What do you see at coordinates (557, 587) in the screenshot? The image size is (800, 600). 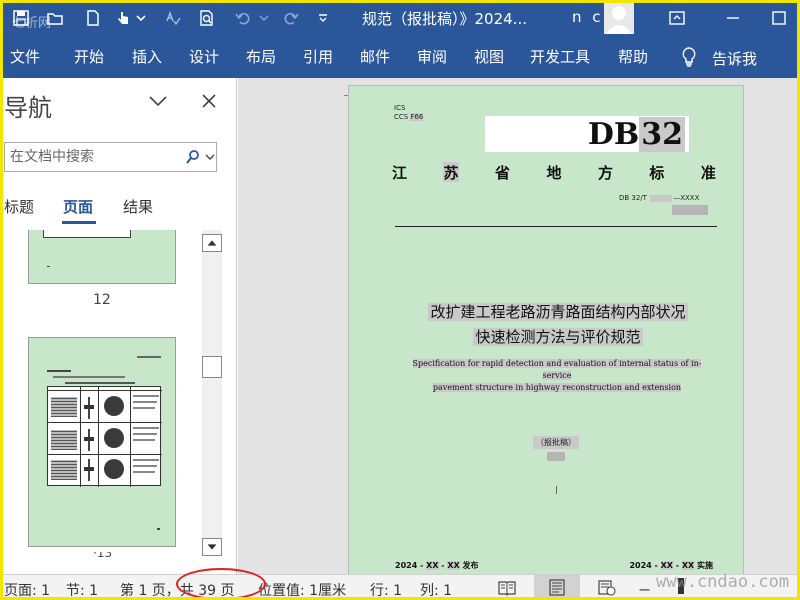 I see `print-layout-icon` at bounding box center [557, 587].